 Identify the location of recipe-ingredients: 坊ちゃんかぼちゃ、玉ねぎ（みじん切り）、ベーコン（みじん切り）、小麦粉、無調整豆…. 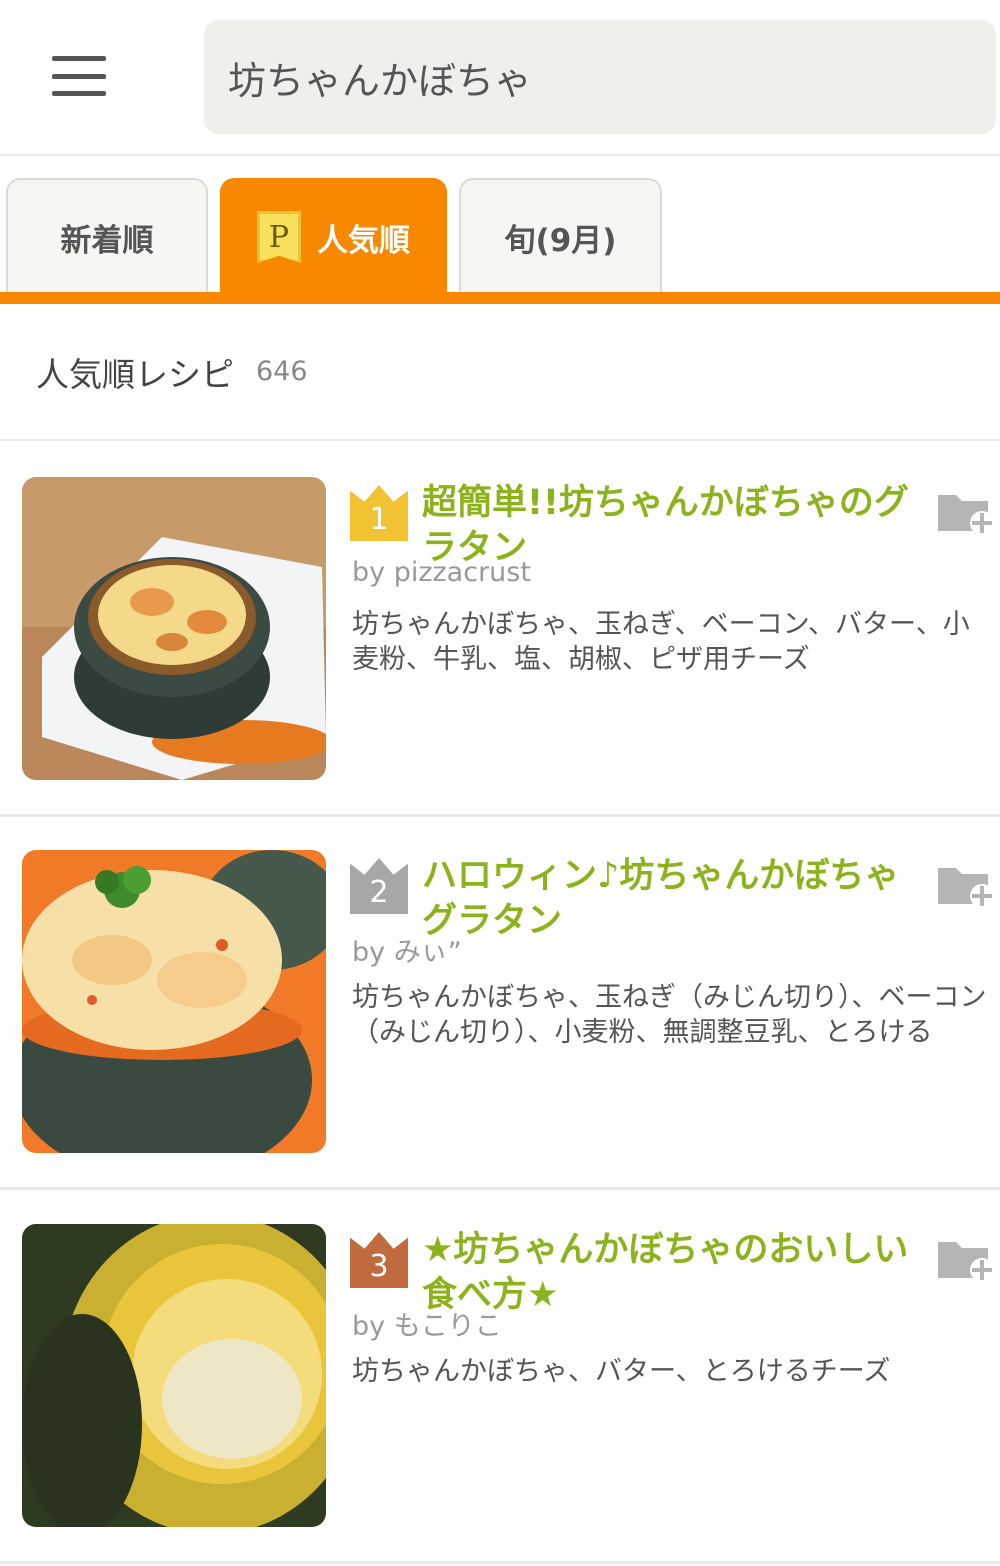
(669, 1015).